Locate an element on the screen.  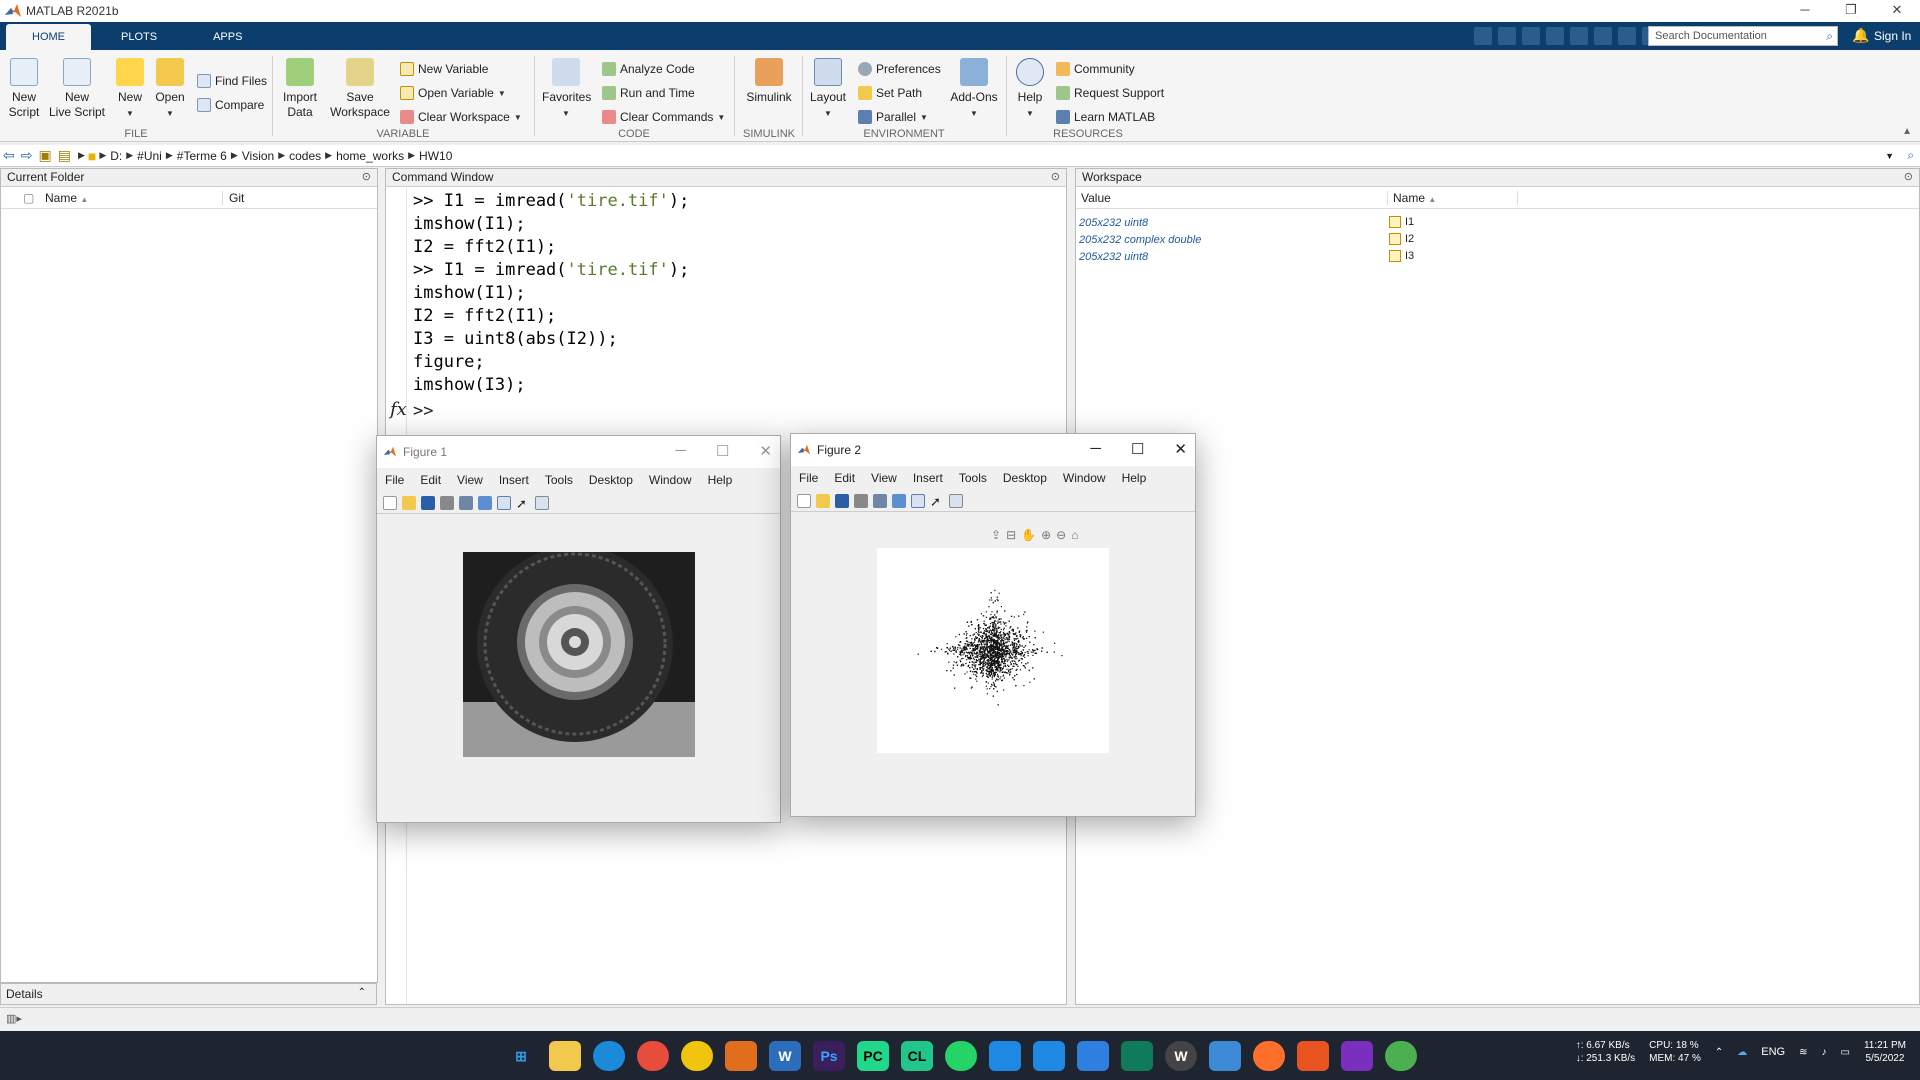
zoom-out-icon: ⊖ is located at coordinates (1061, 535).